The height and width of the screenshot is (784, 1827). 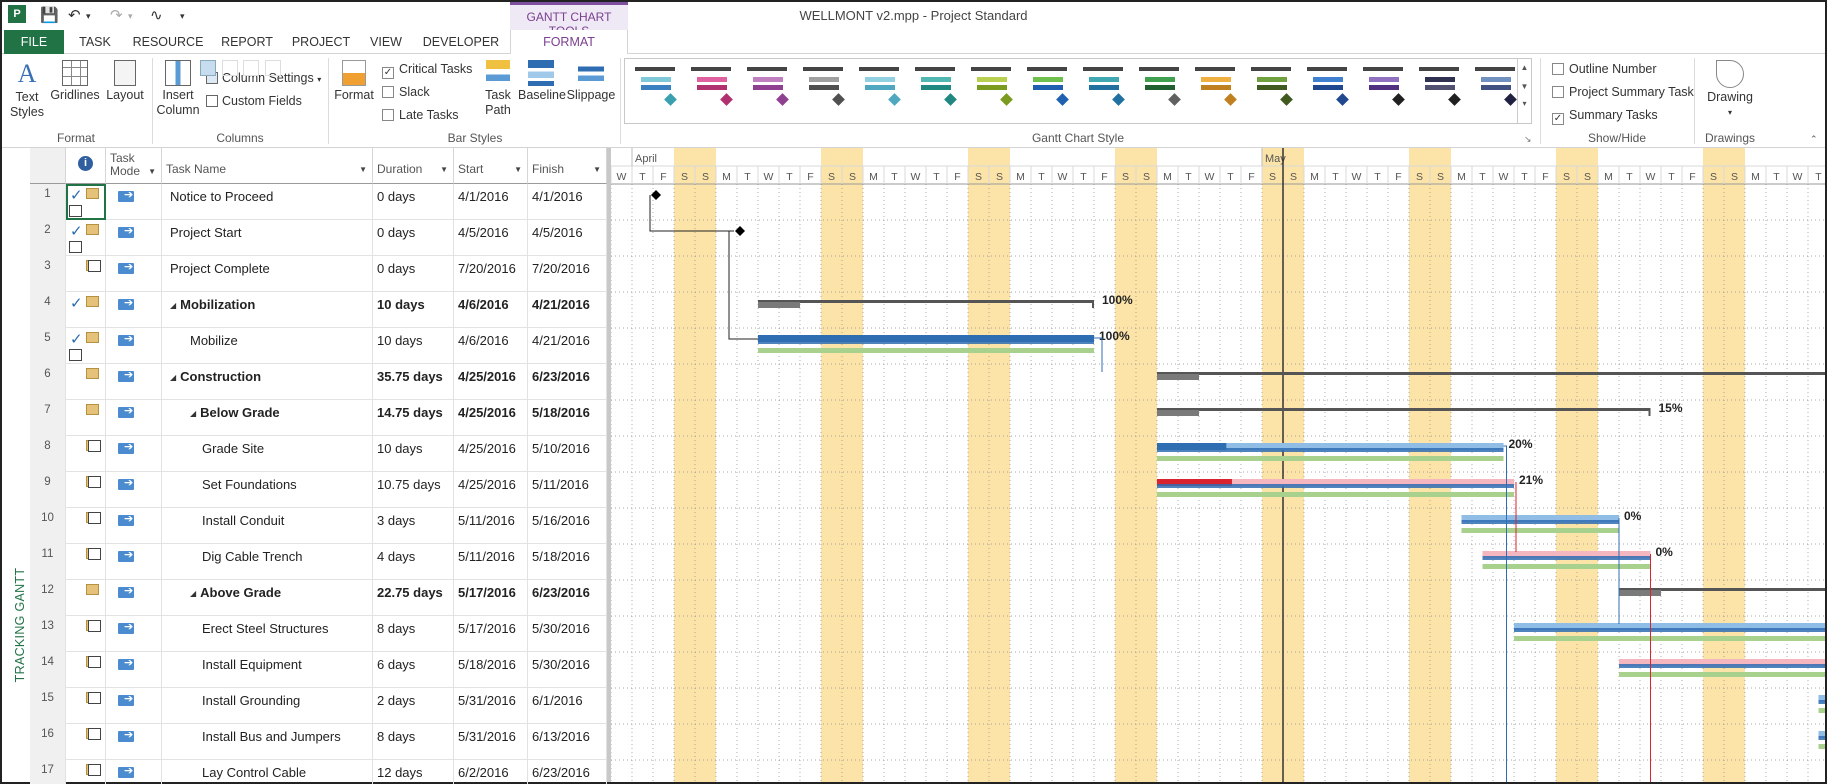 What do you see at coordinates (413, 166) in the screenshot?
I see `duration-header: Duration ▼` at bounding box center [413, 166].